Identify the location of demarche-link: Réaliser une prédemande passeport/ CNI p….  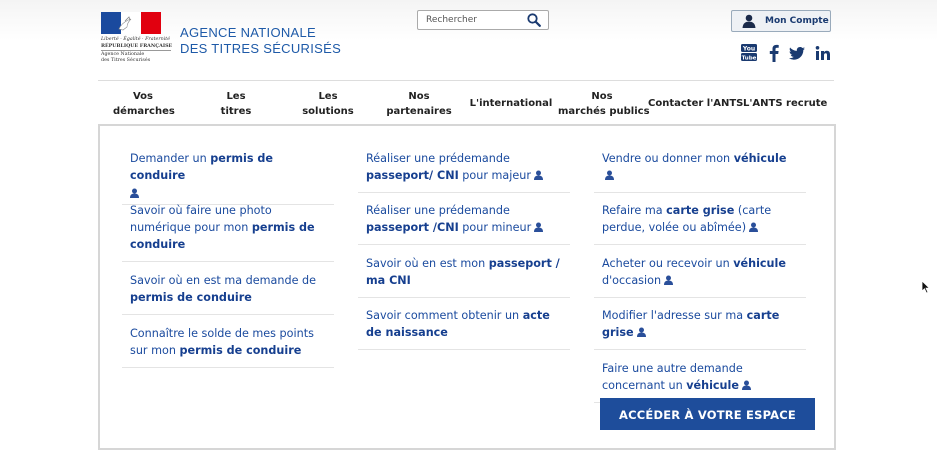
(464, 169).